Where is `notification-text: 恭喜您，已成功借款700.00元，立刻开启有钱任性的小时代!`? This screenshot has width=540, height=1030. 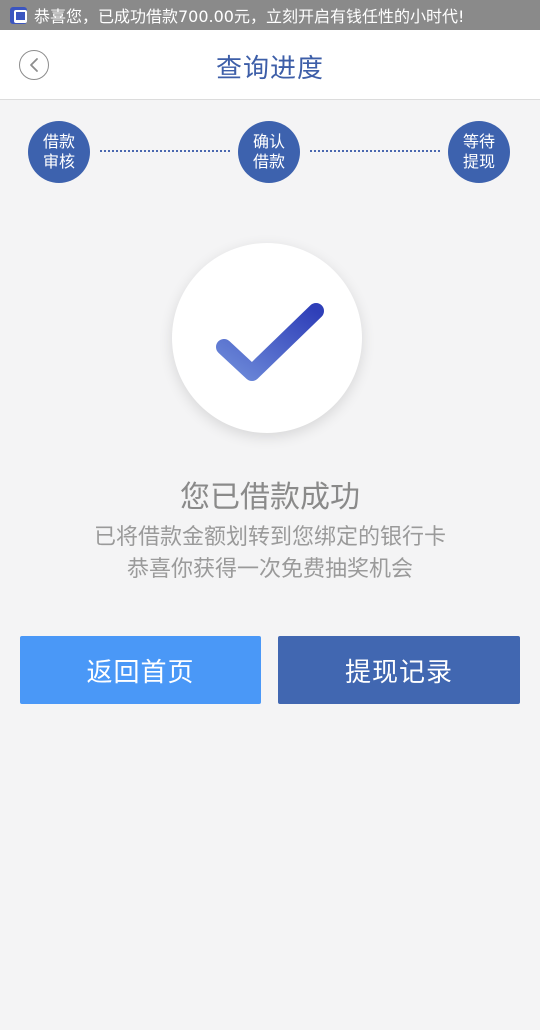
notification-text: 恭喜您，已成功借款700.00元，立刻开启有钱任性的小时代! is located at coordinates (249, 16).